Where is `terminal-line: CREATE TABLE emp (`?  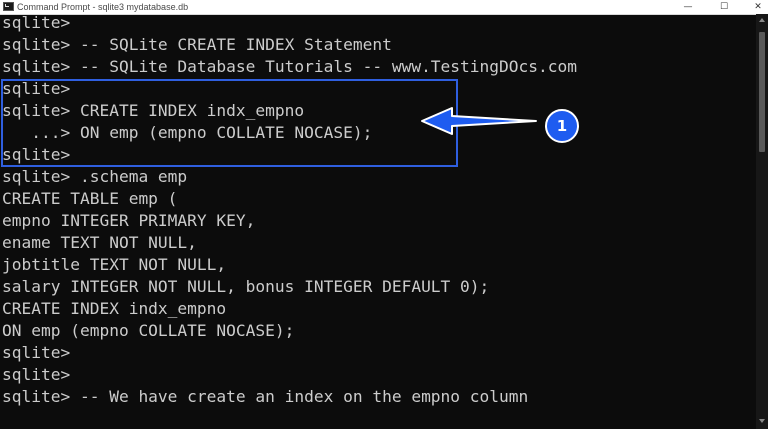 terminal-line: CREATE TABLE emp ( is located at coordinates (90, 198).